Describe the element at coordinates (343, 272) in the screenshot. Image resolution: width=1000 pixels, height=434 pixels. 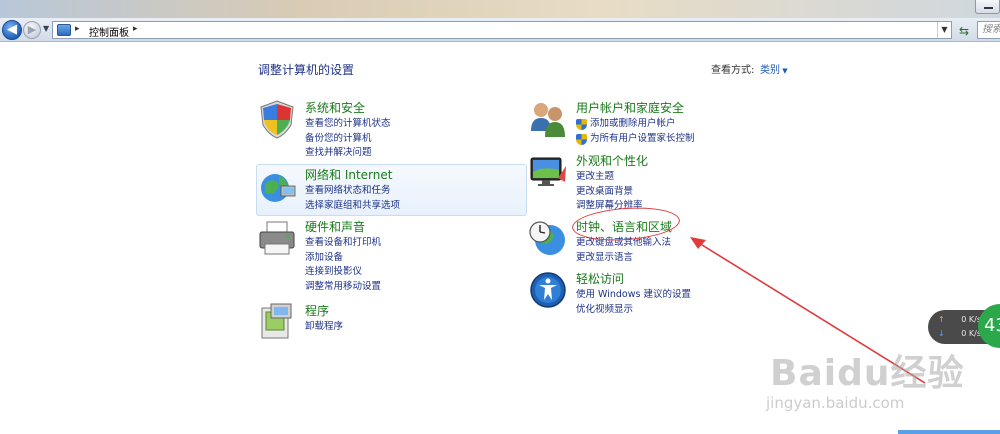
I see `link-connect-projector: 连接到投影仪` at that location.